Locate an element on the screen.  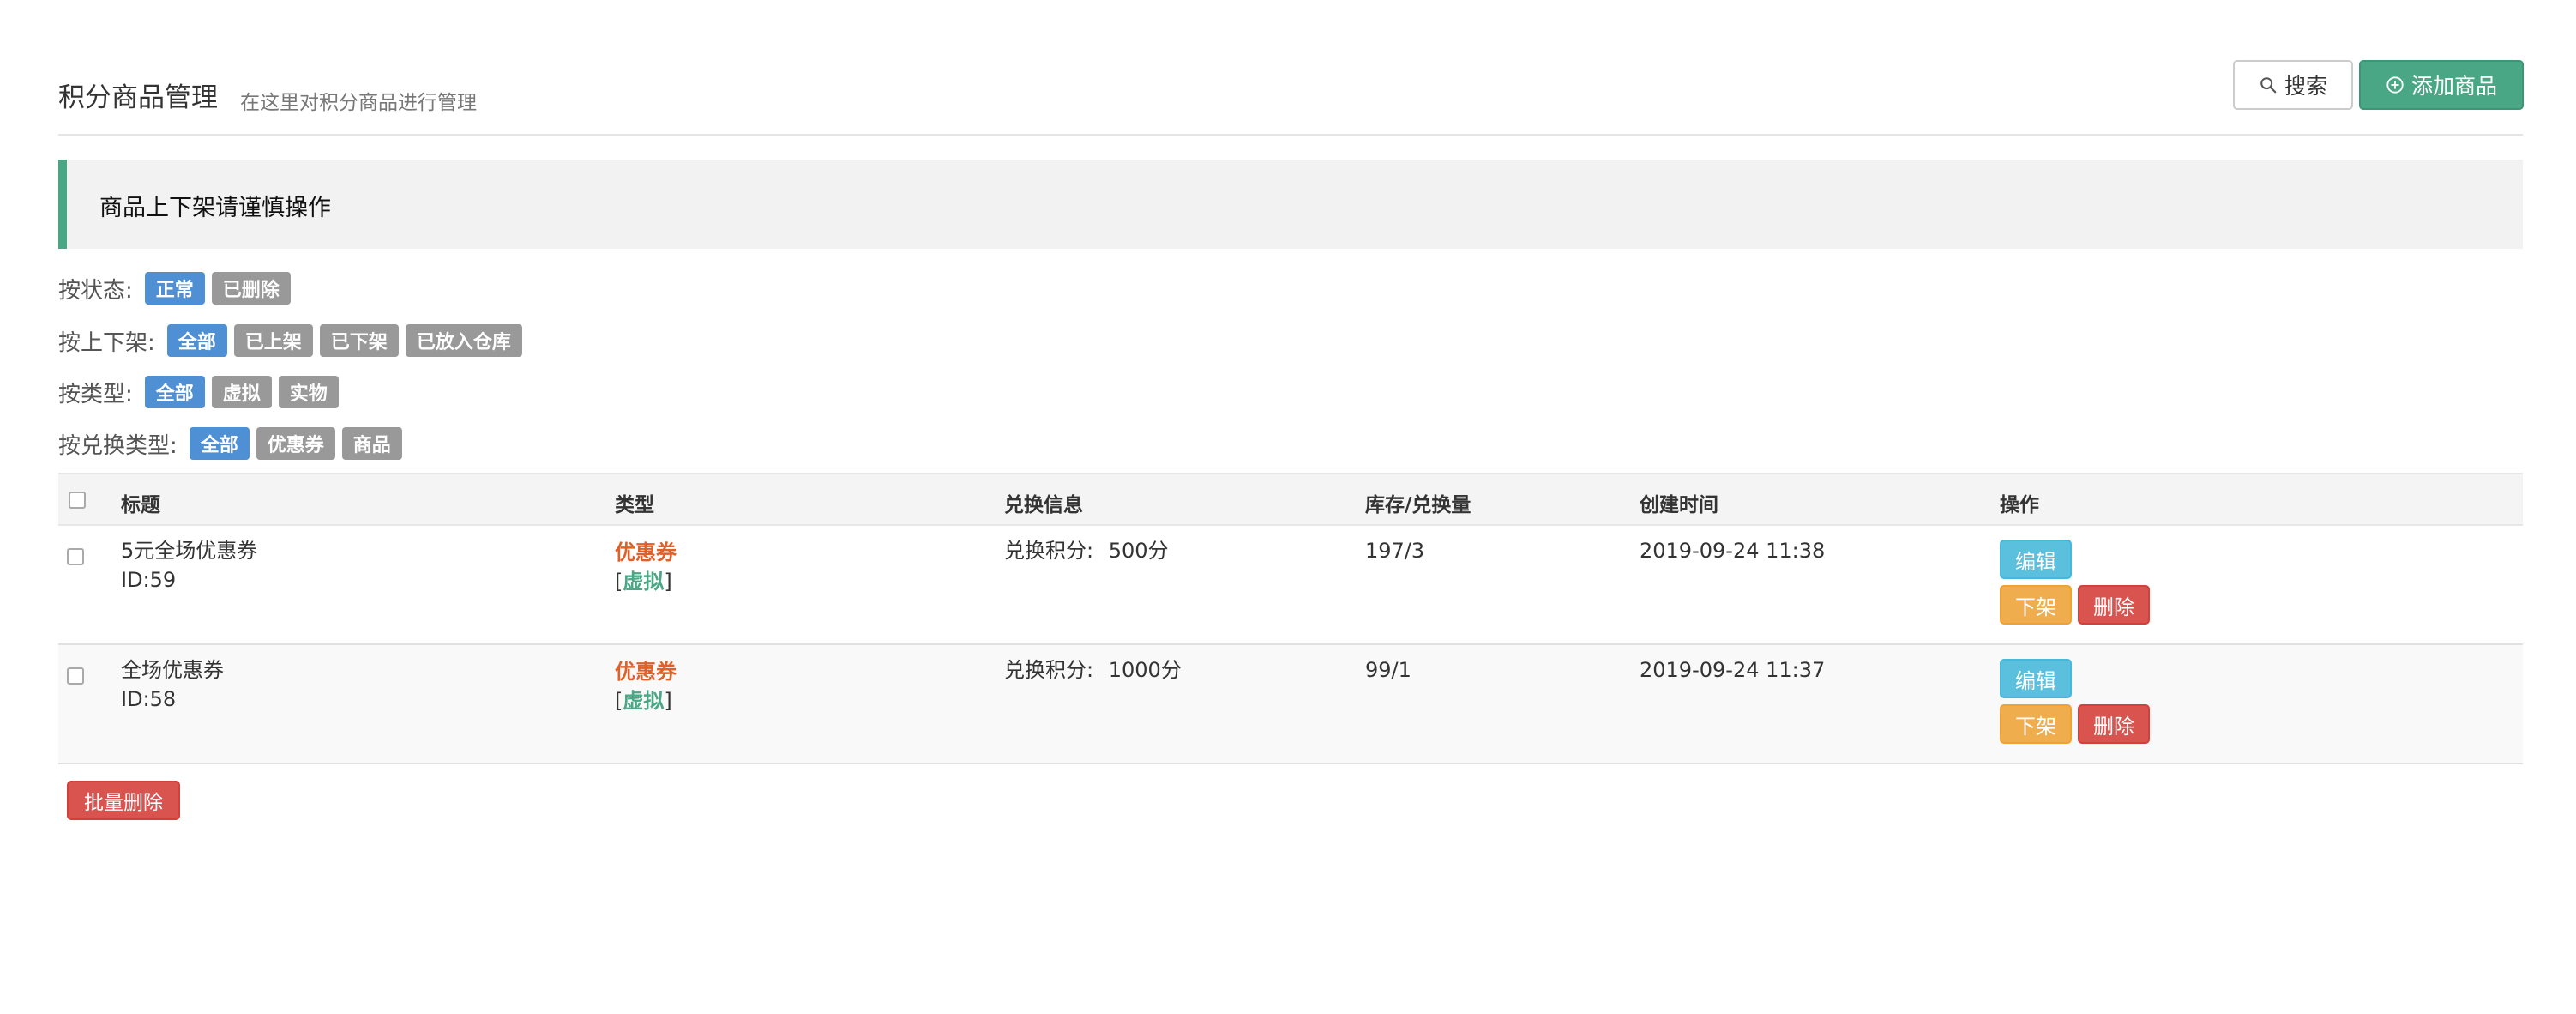
plus-circle-icon is located at coordinates (2395, 84).